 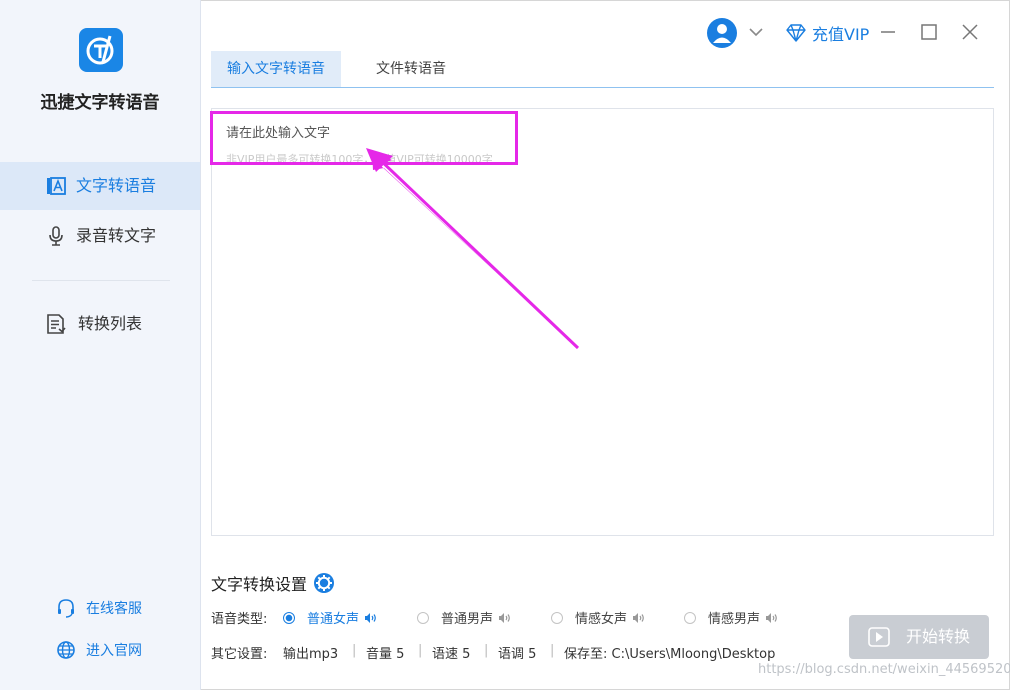 I want to click on logo-icon, so click(x=100, y=50).